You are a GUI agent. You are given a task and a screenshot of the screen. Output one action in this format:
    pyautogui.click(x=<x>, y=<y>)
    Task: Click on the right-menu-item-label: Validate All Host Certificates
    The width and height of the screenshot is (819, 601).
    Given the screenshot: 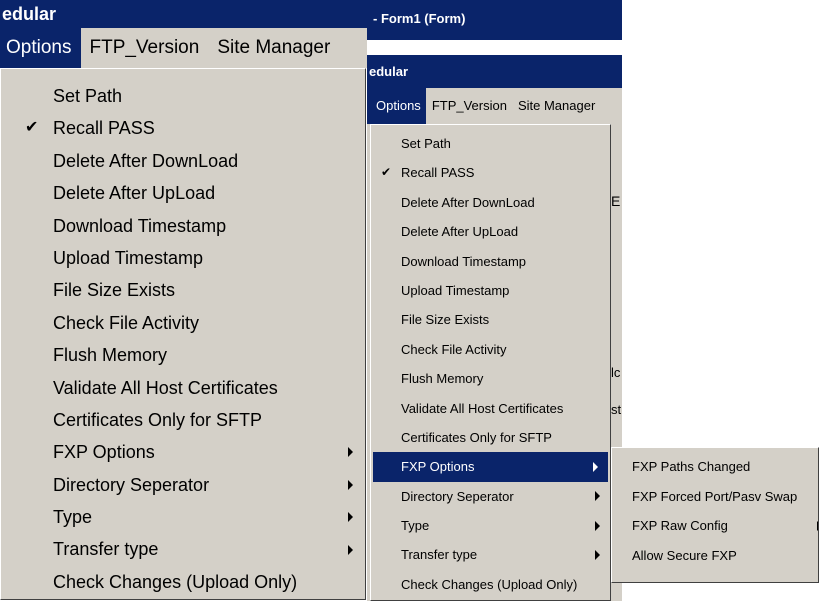 What is the action you would take?
    pyautogui.click(x=482, y=408)
    